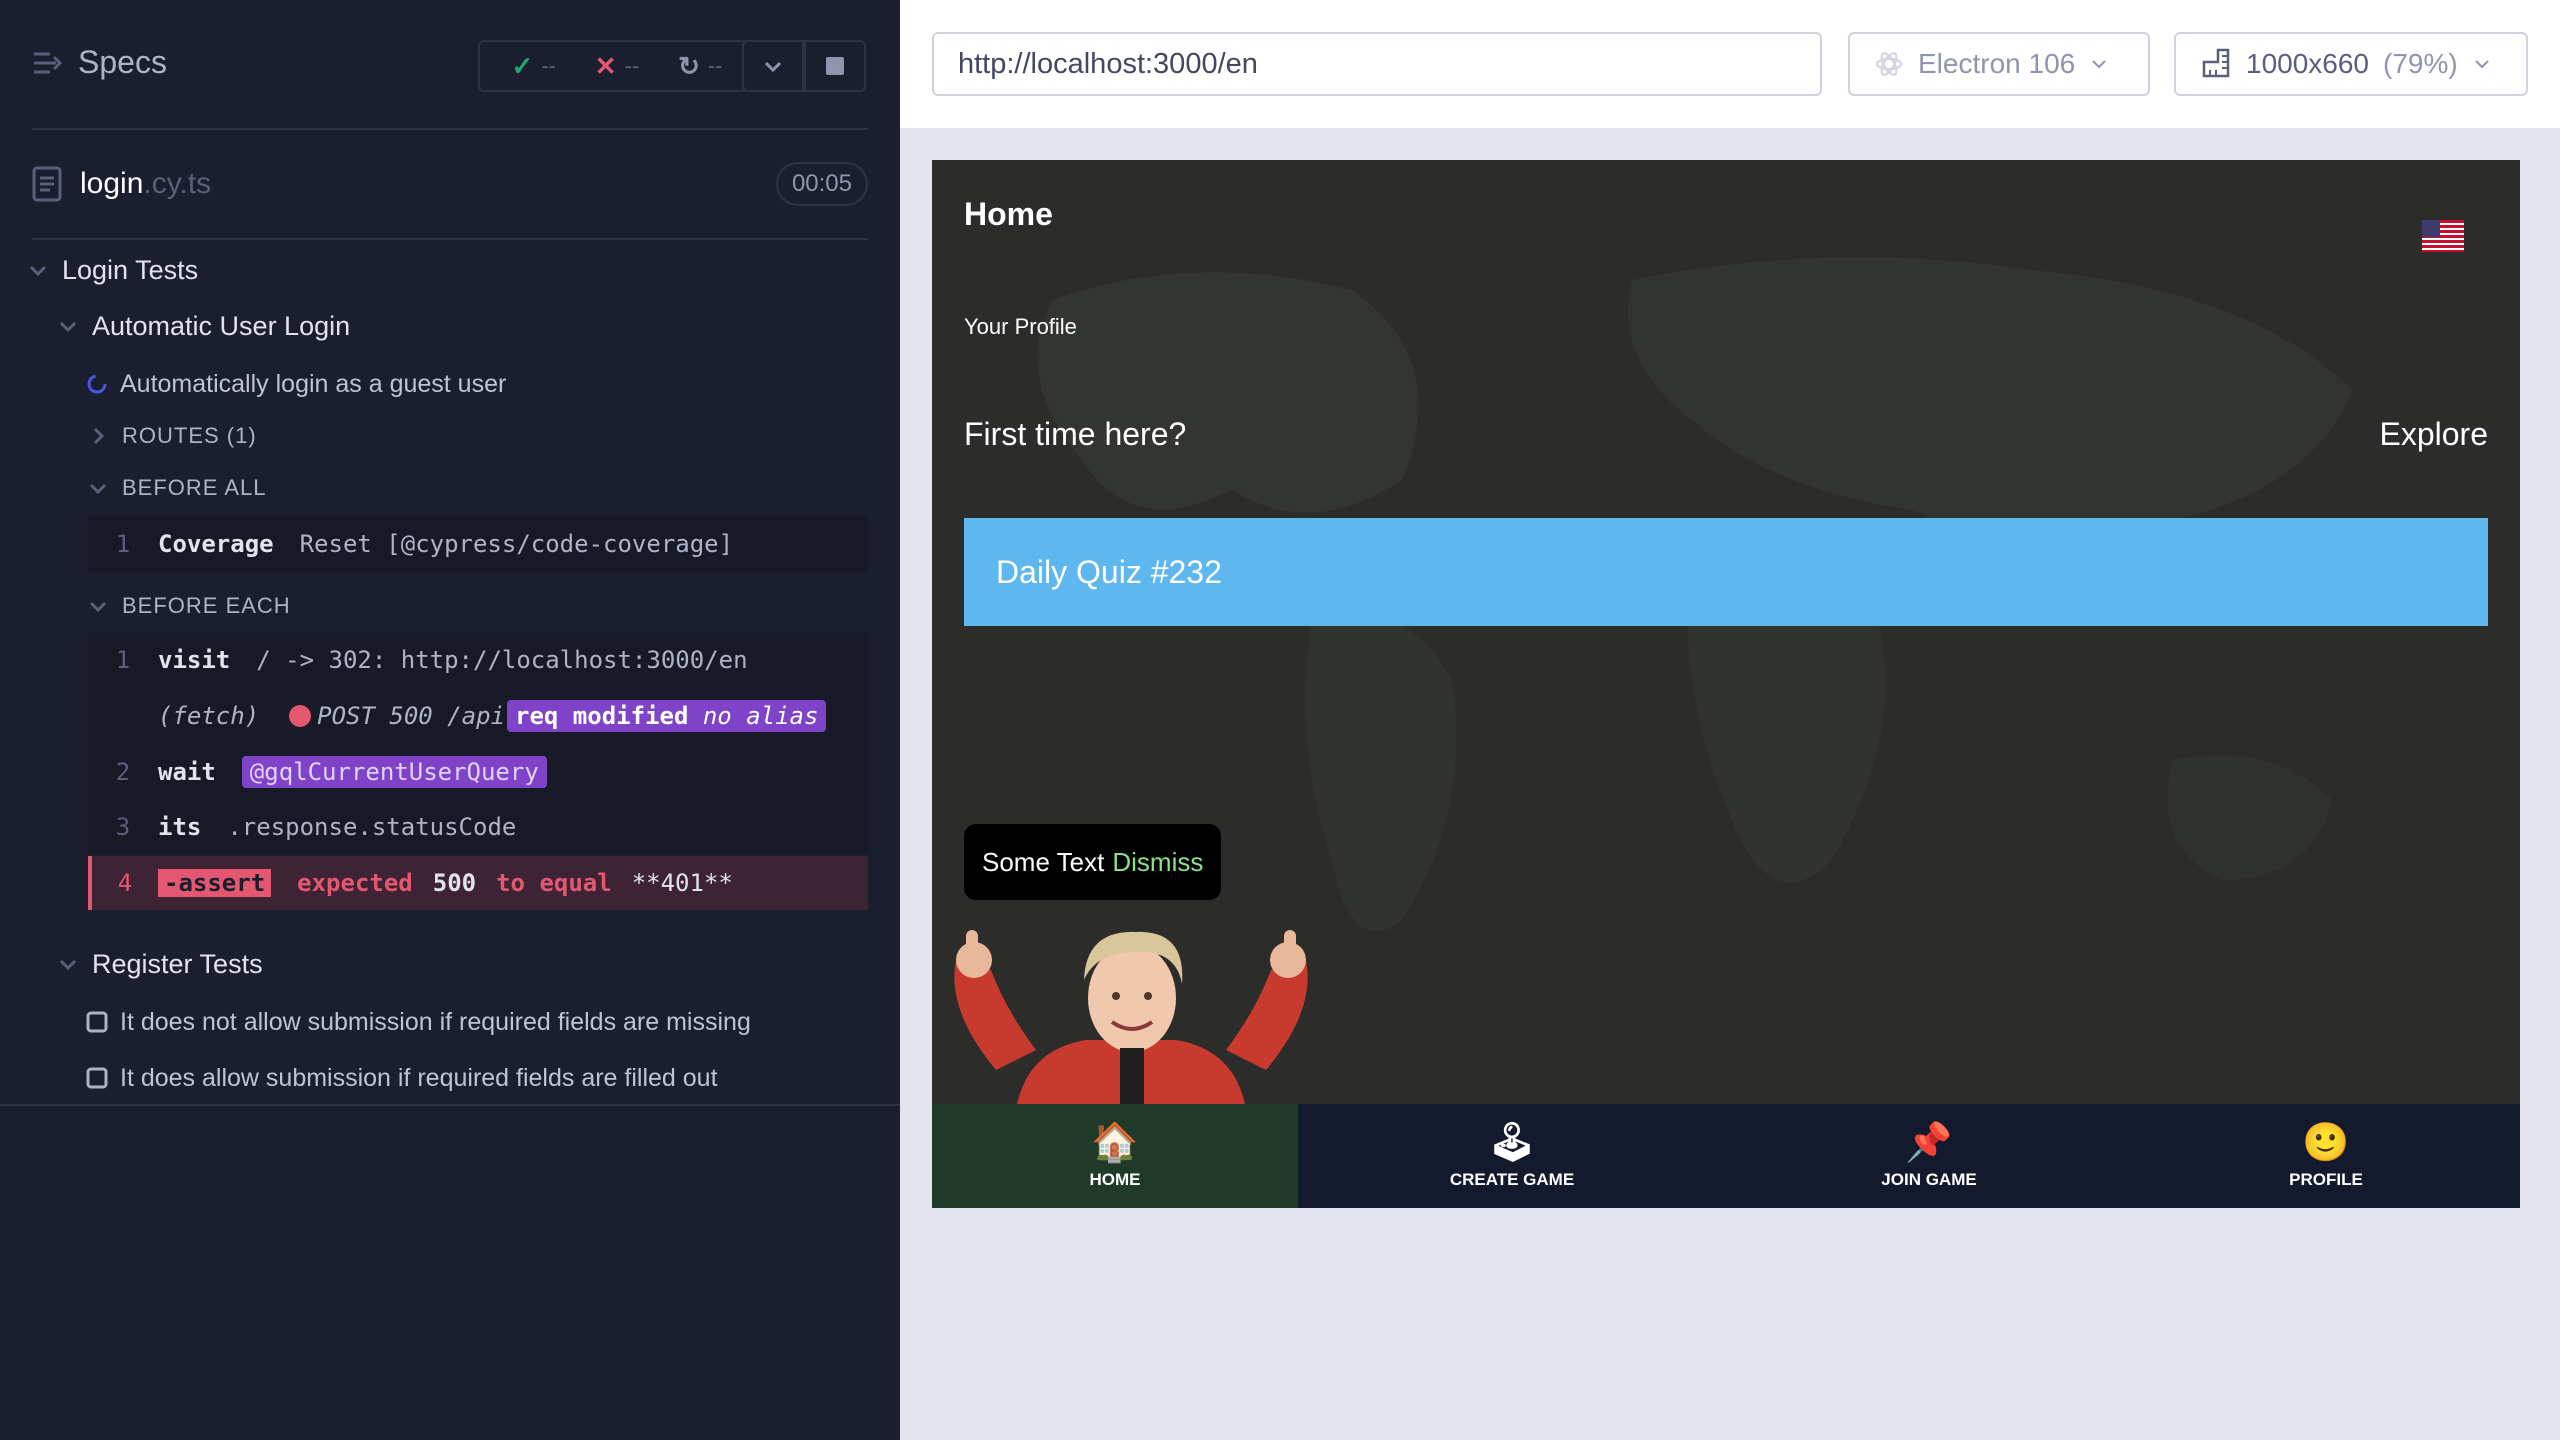 The image size is (2560, 1440). What do you see at coordinates (216, 544) in the screenshot?
I see `command-name: Coverage` at bounding box center [216, 544].